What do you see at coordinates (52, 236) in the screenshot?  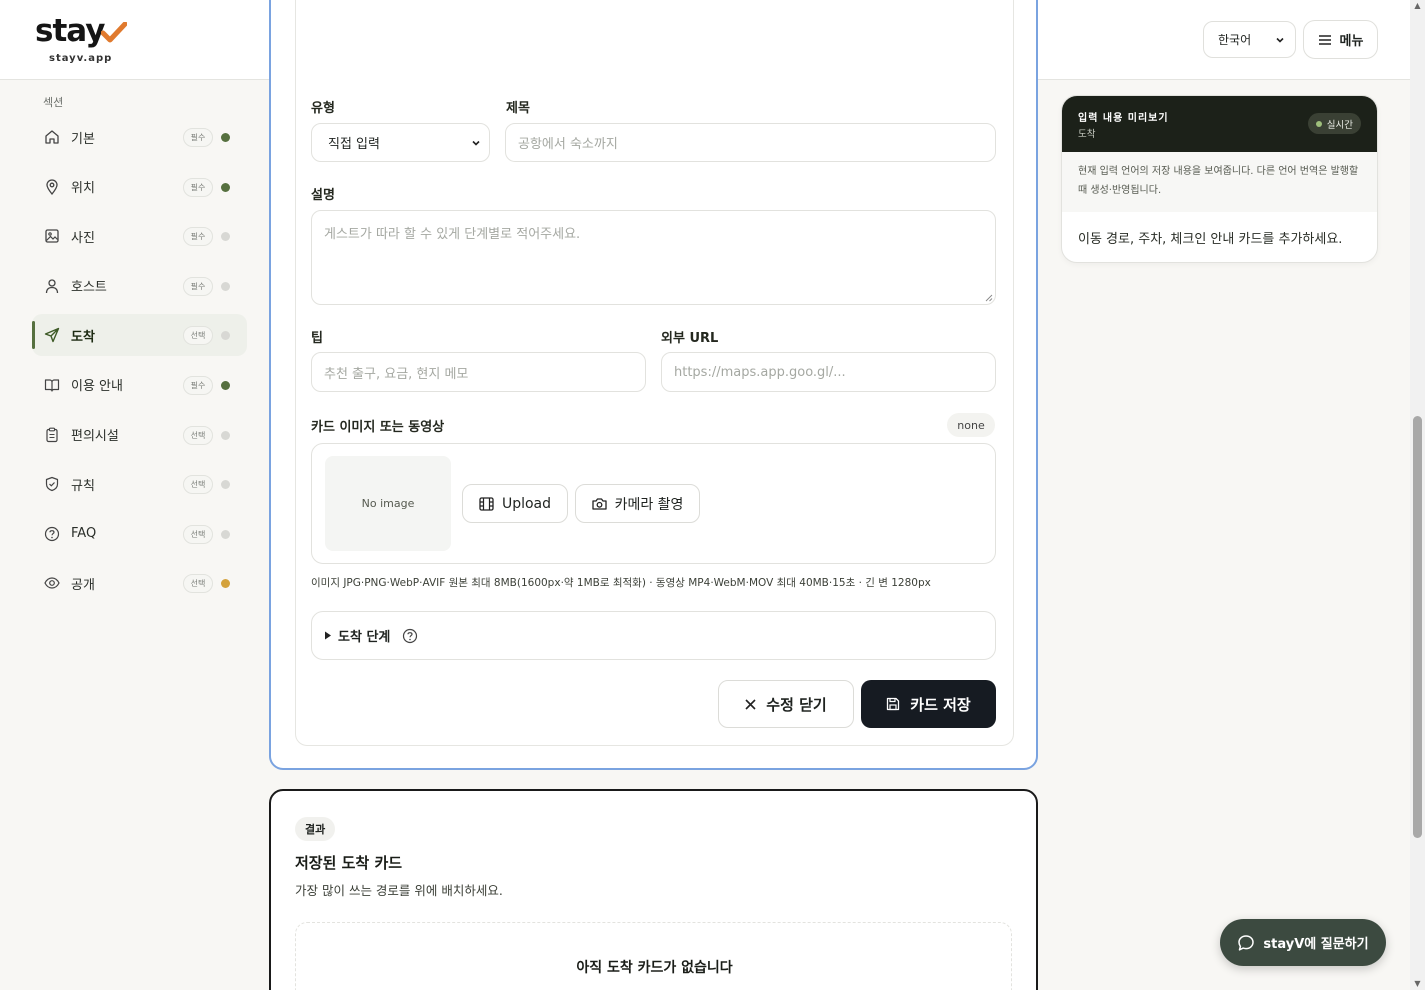 I see `image-icon` at bounding box center [52, 236].